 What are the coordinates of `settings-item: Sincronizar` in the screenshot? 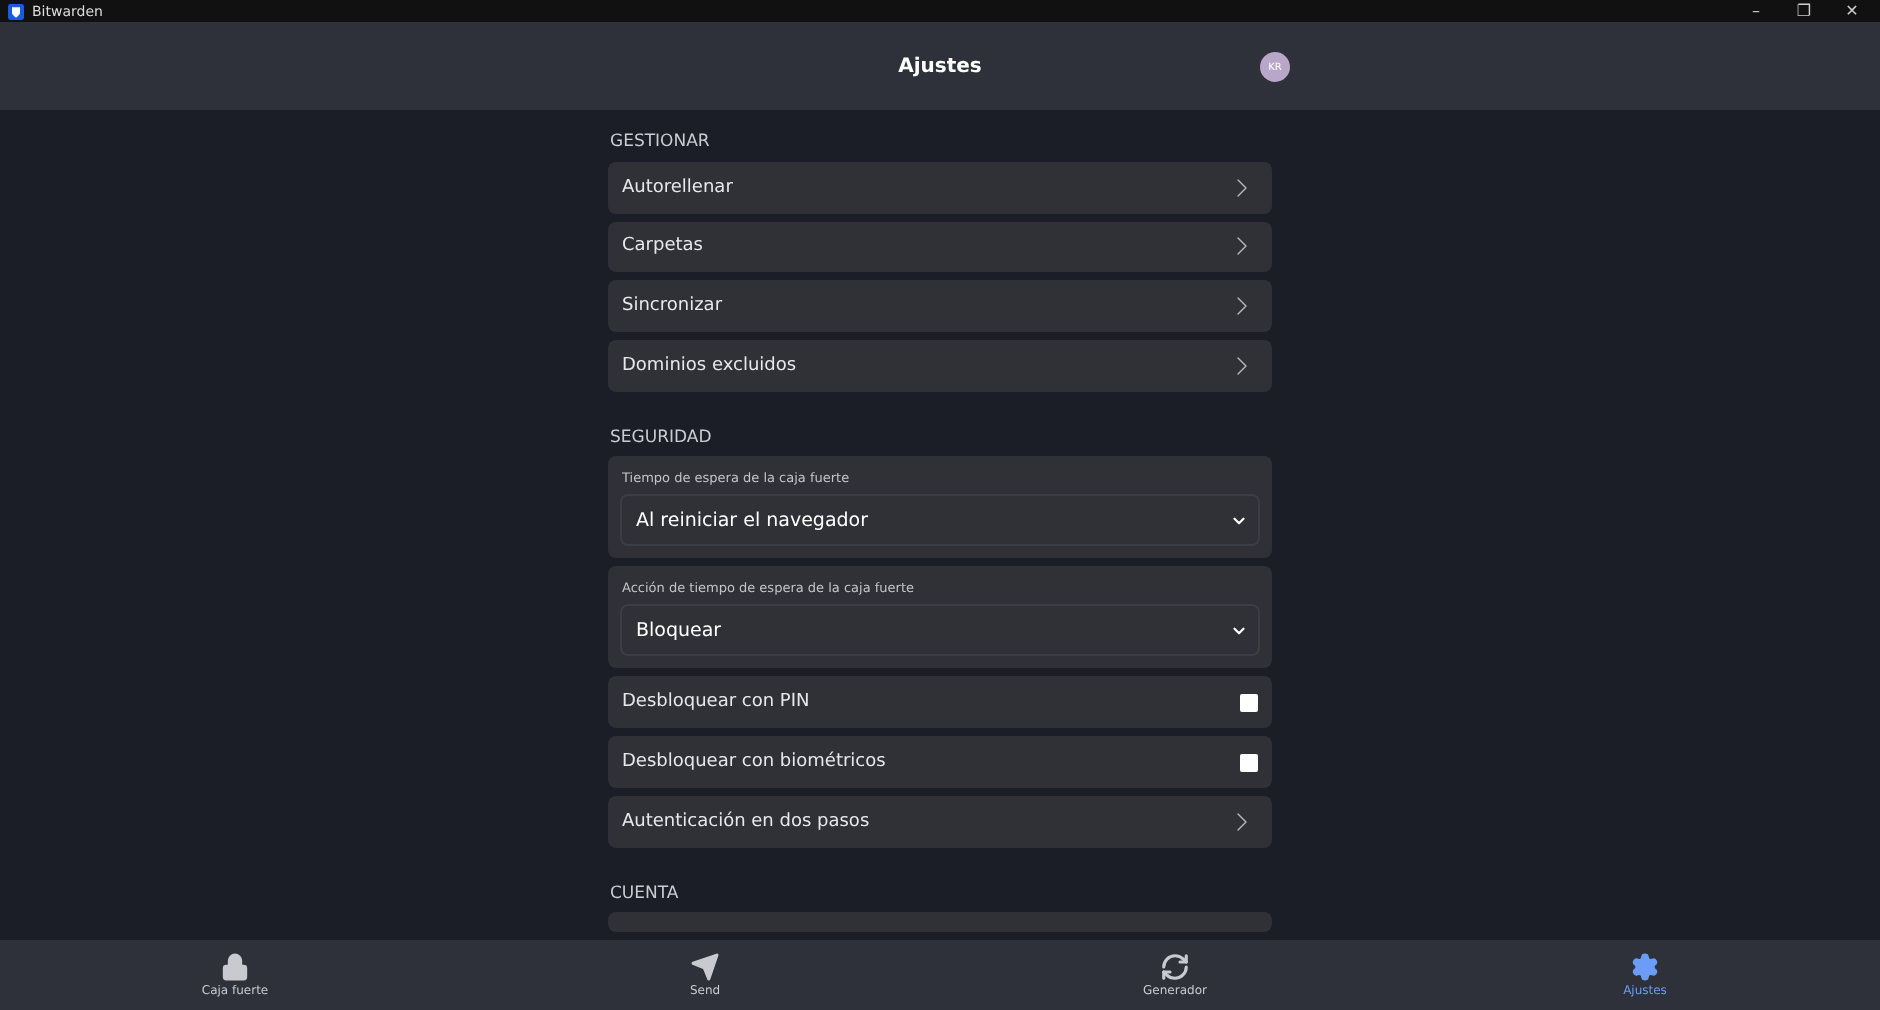 It's located at (940, 306).